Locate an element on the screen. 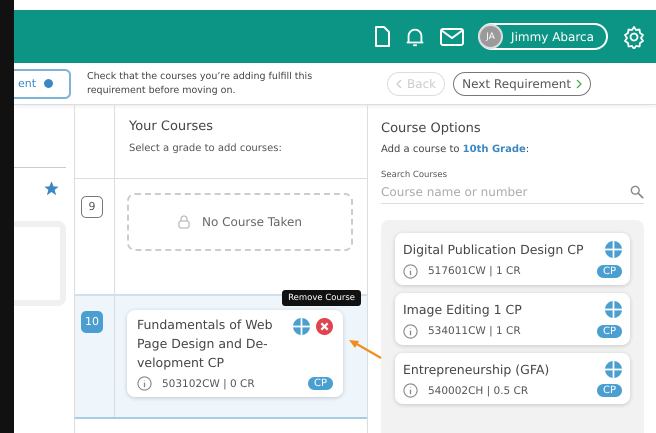 Image resolution: width=656 pixels, height=433 pixels. chevron-left-icon is located at coordinates (399, 83).